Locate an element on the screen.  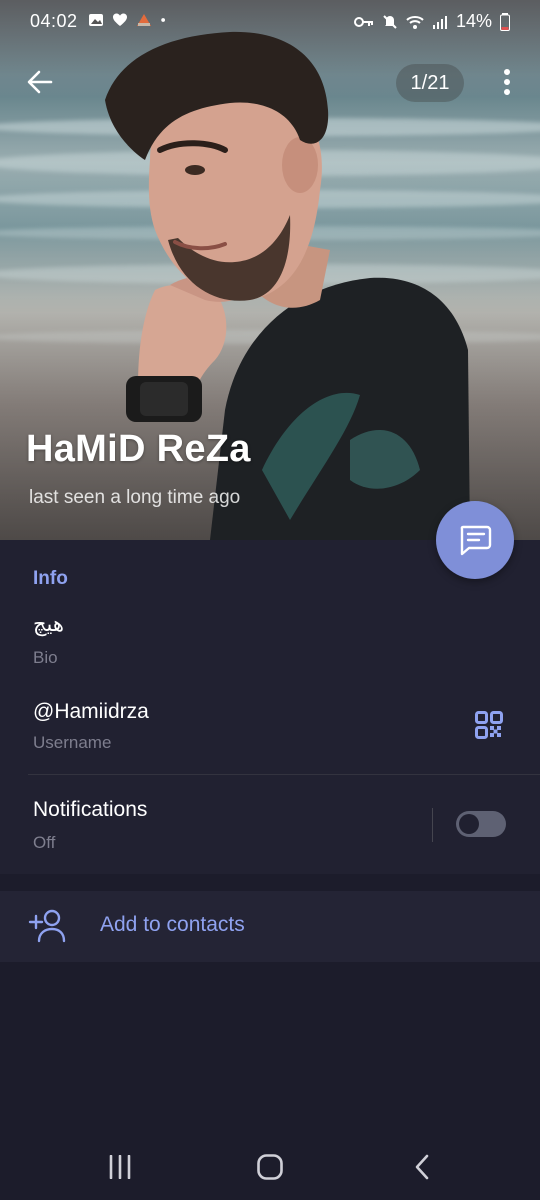
status-time: 04:02 is located at coordinates (54, 21).